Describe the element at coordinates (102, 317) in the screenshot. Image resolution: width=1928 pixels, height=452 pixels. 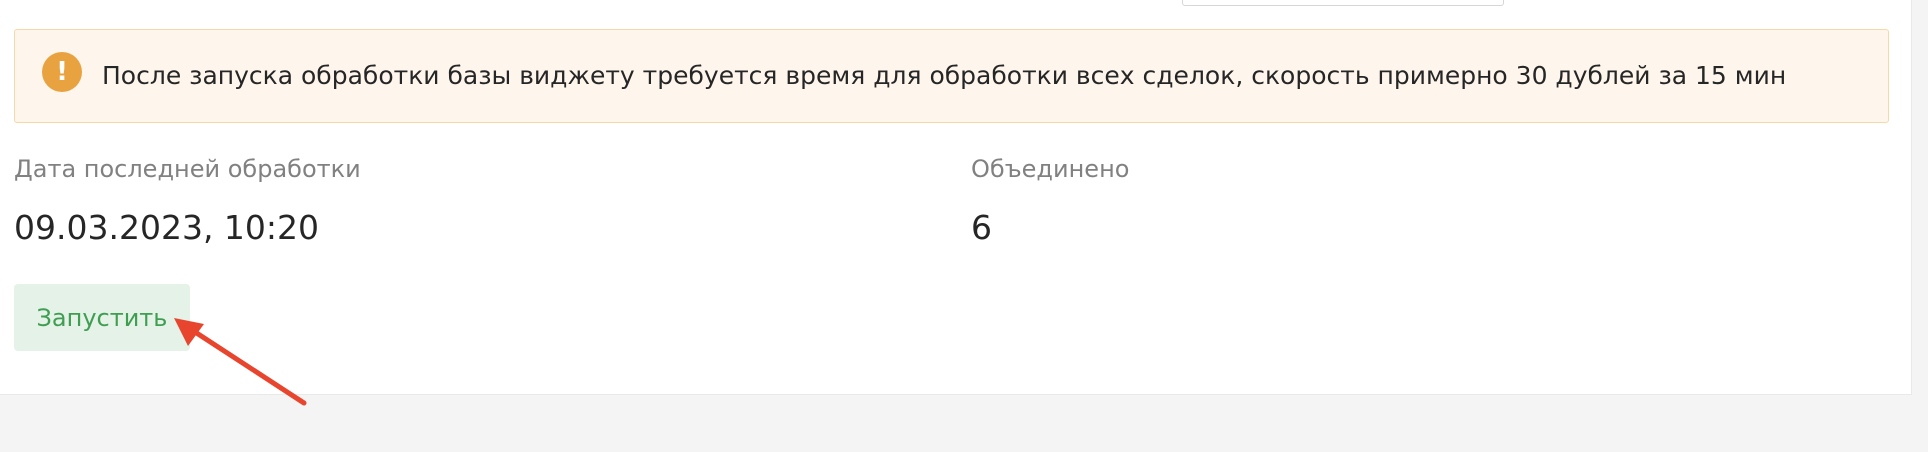
I see `run-button: Запустить` at that location.